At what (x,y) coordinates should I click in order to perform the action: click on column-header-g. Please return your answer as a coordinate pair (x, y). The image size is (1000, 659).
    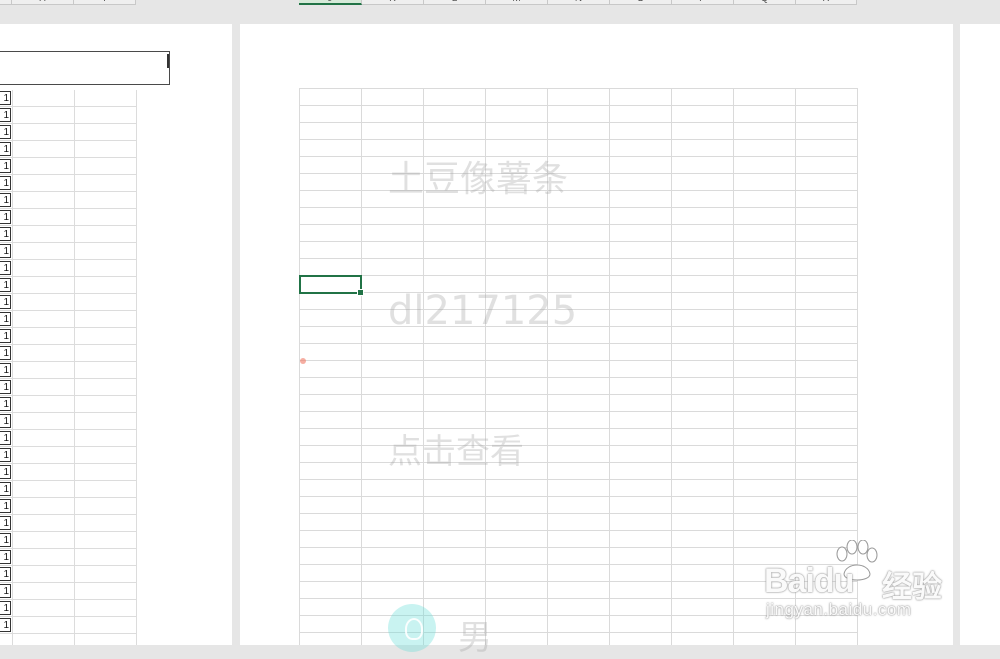
    Looking at the image, I should click on (6, 2).